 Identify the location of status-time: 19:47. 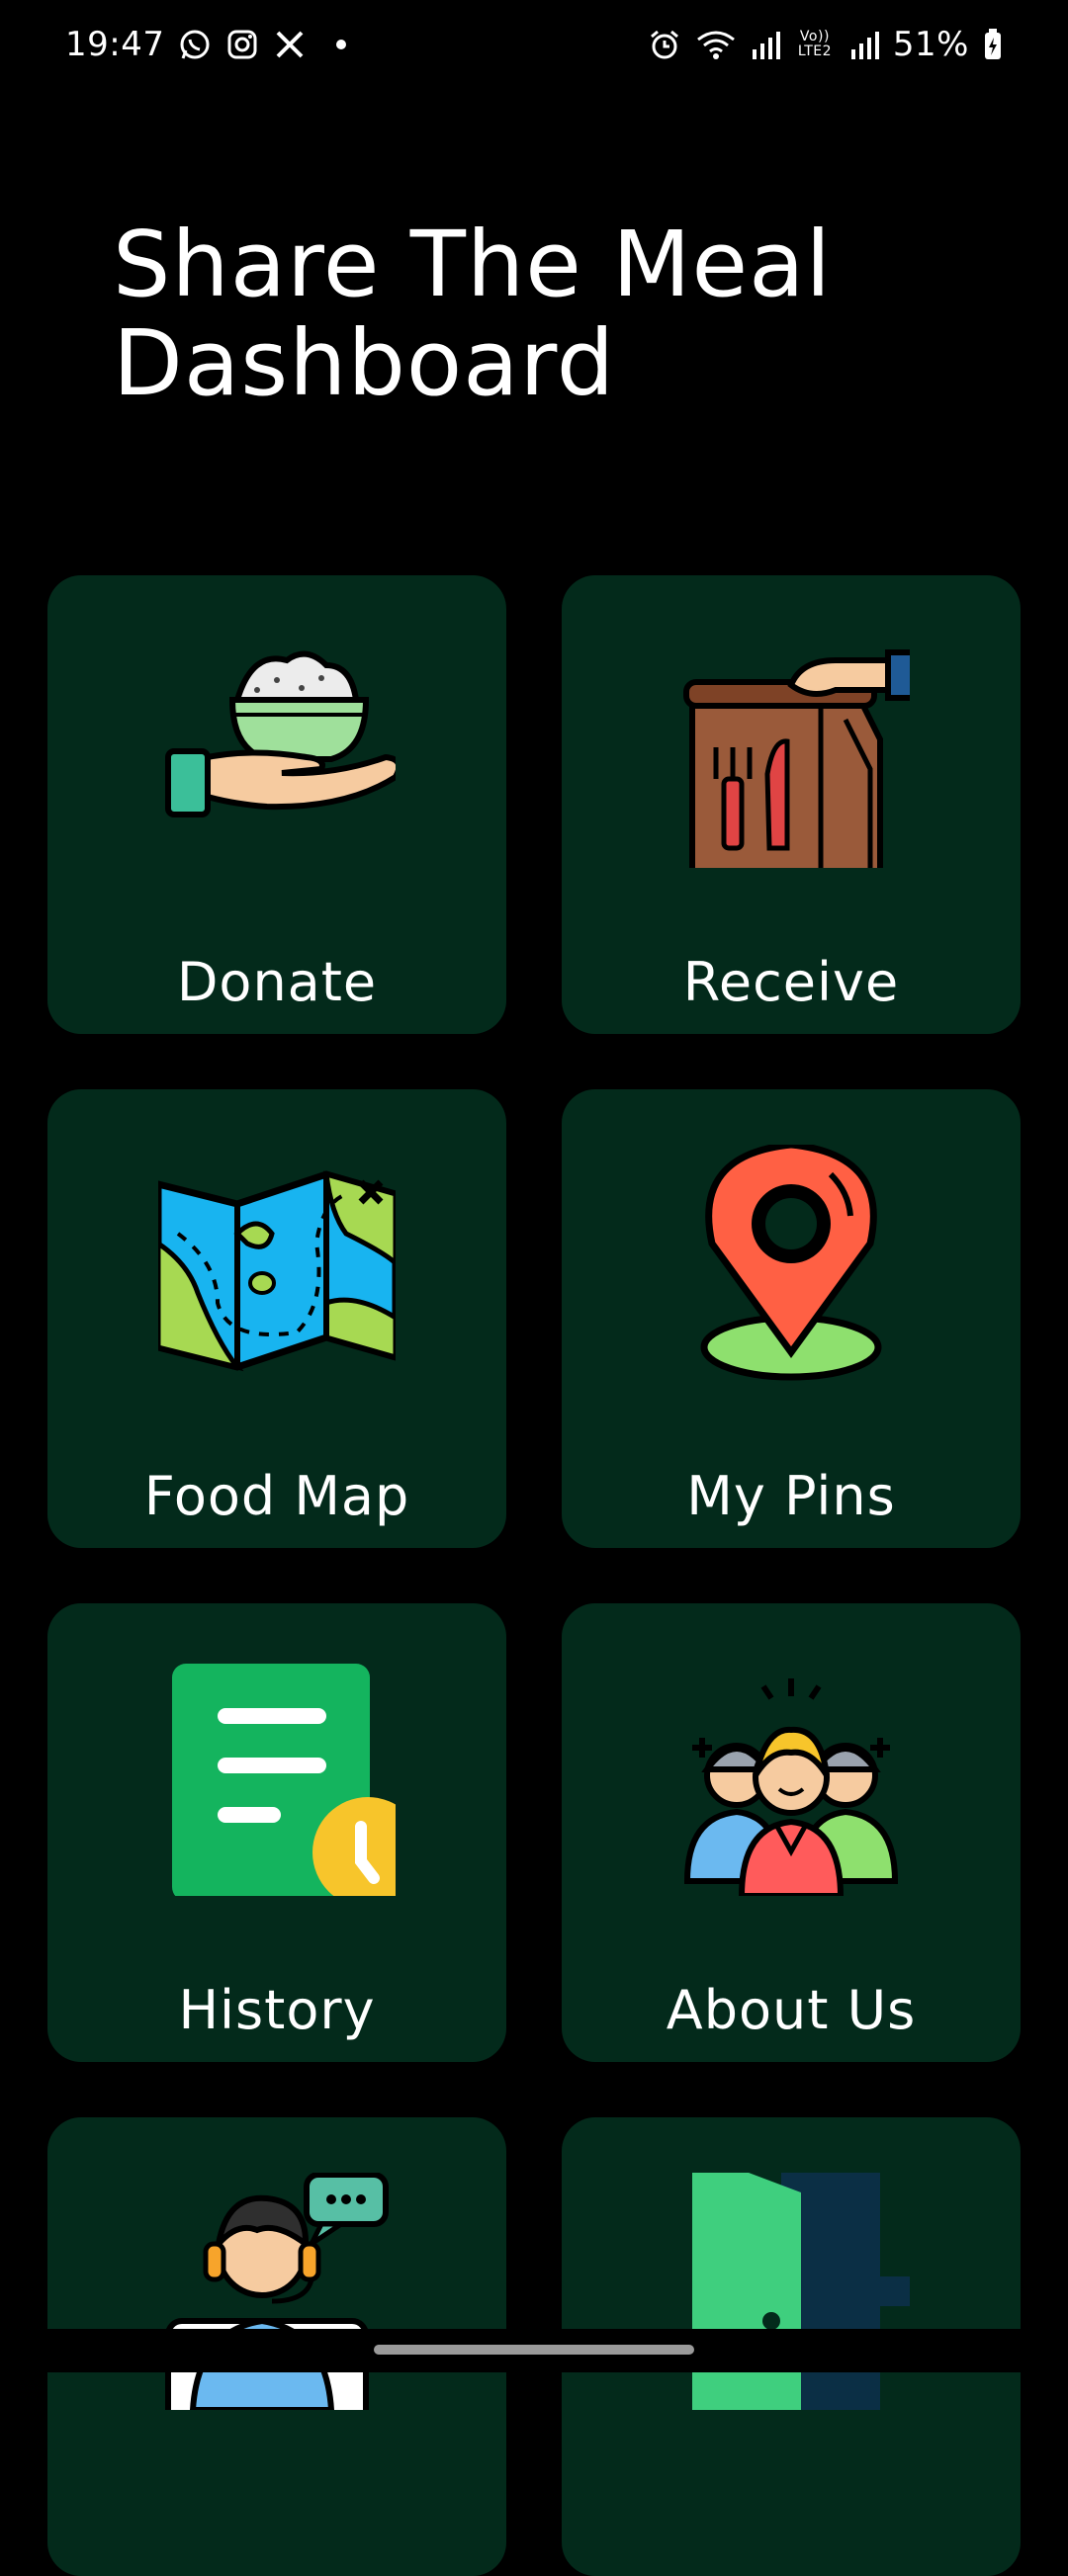
(115, 44).